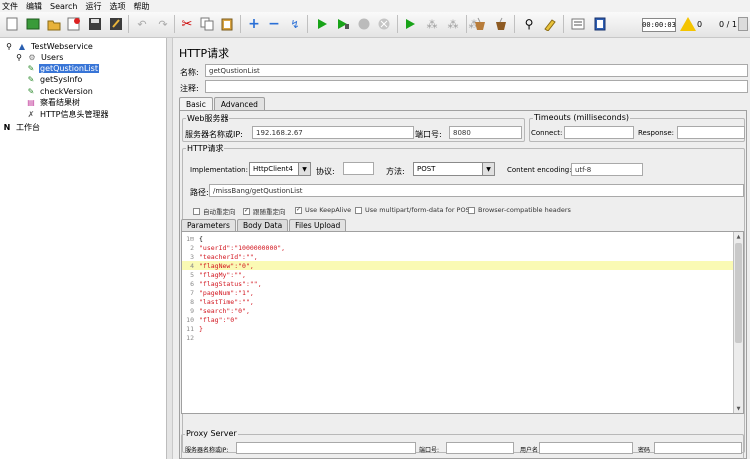 This screenshot has height=459, width=750. Describe the element at coordinates (453, 24) in the screenshot. I see `remote-stop-icon: ⁂` at that location.